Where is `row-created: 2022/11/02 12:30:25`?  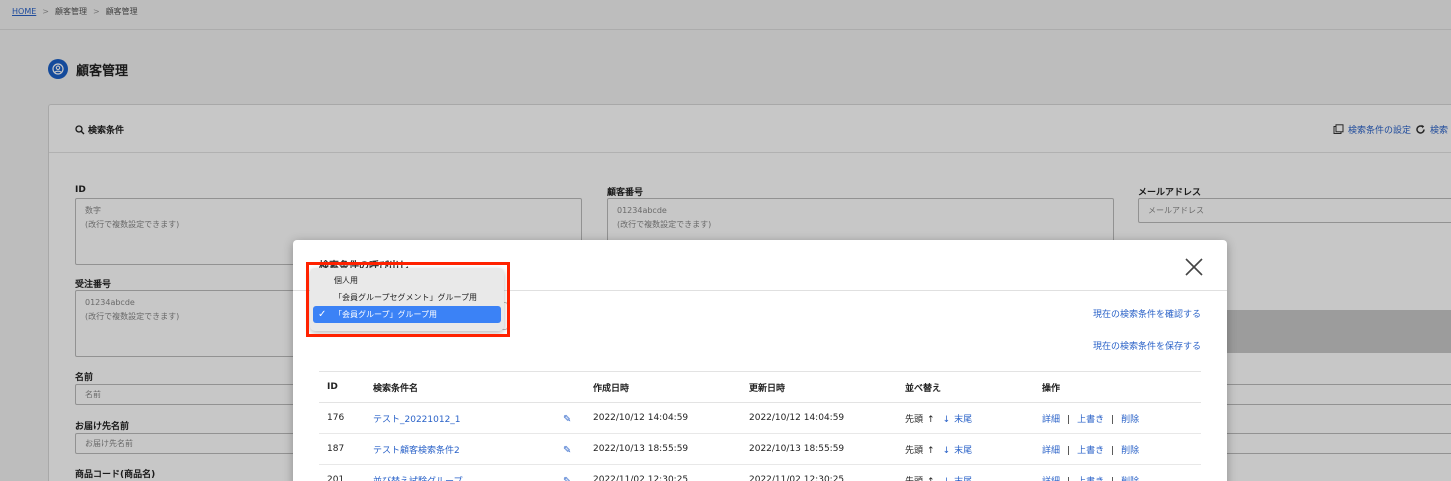
row-created: 2022/11/02 12:30:25 is located at coordinates (663, 472).